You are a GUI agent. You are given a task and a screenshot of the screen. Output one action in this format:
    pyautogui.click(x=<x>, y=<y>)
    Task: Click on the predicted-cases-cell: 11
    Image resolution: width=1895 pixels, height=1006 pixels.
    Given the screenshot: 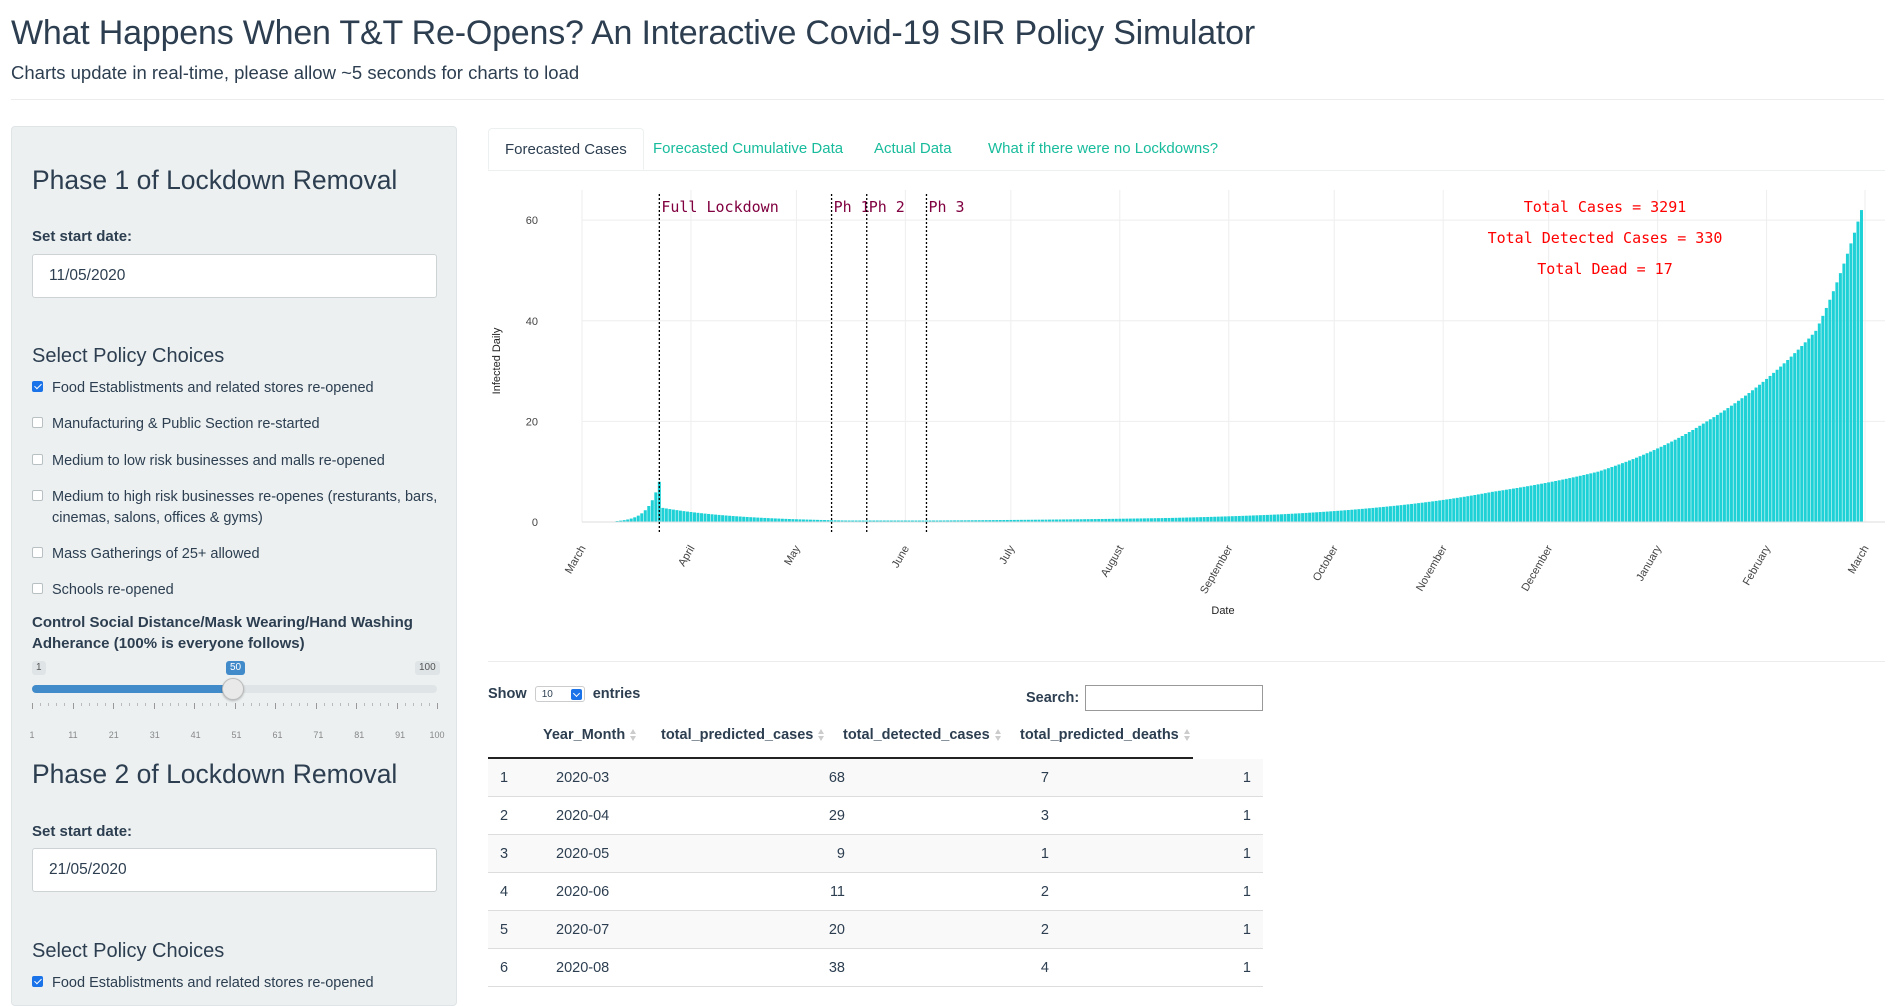 What is the action you would take?
    pyautogui.click(x=837, y=892)
    